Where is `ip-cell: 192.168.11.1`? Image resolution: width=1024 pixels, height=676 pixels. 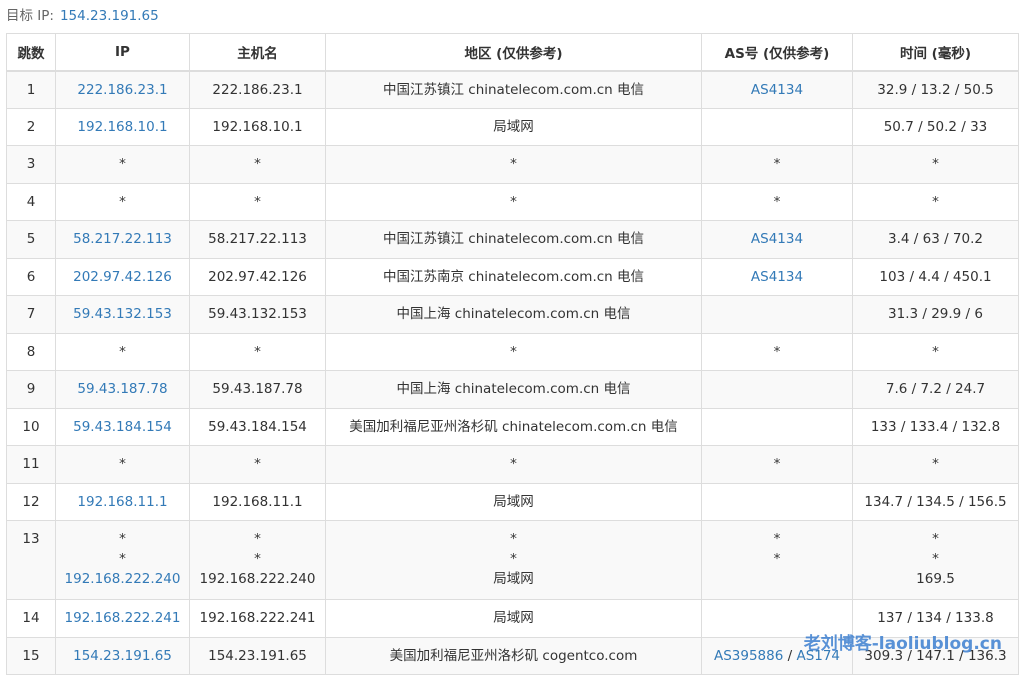
ip-cell: 192.168.11.1 is located at coordinates (122, 501).